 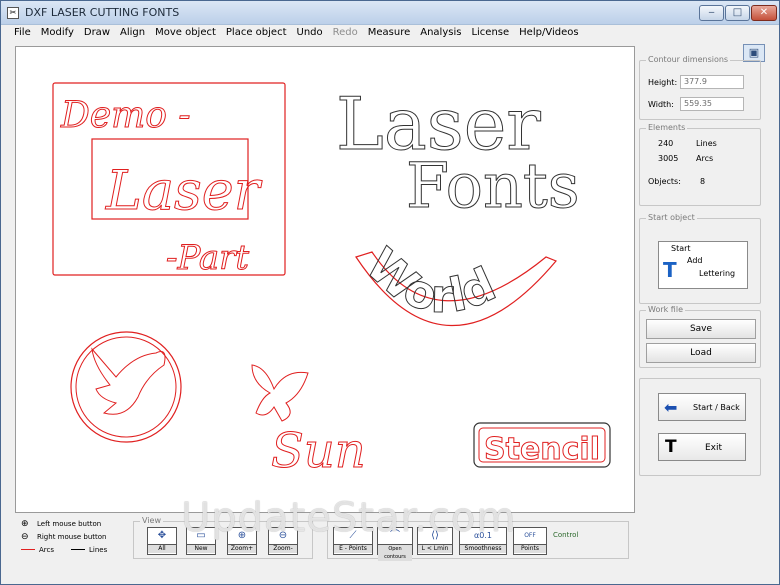 What do you see at coordinates (665, 309) in the screenshot?
I see `work-file-label: Work file` at bounding box center [665, 309].